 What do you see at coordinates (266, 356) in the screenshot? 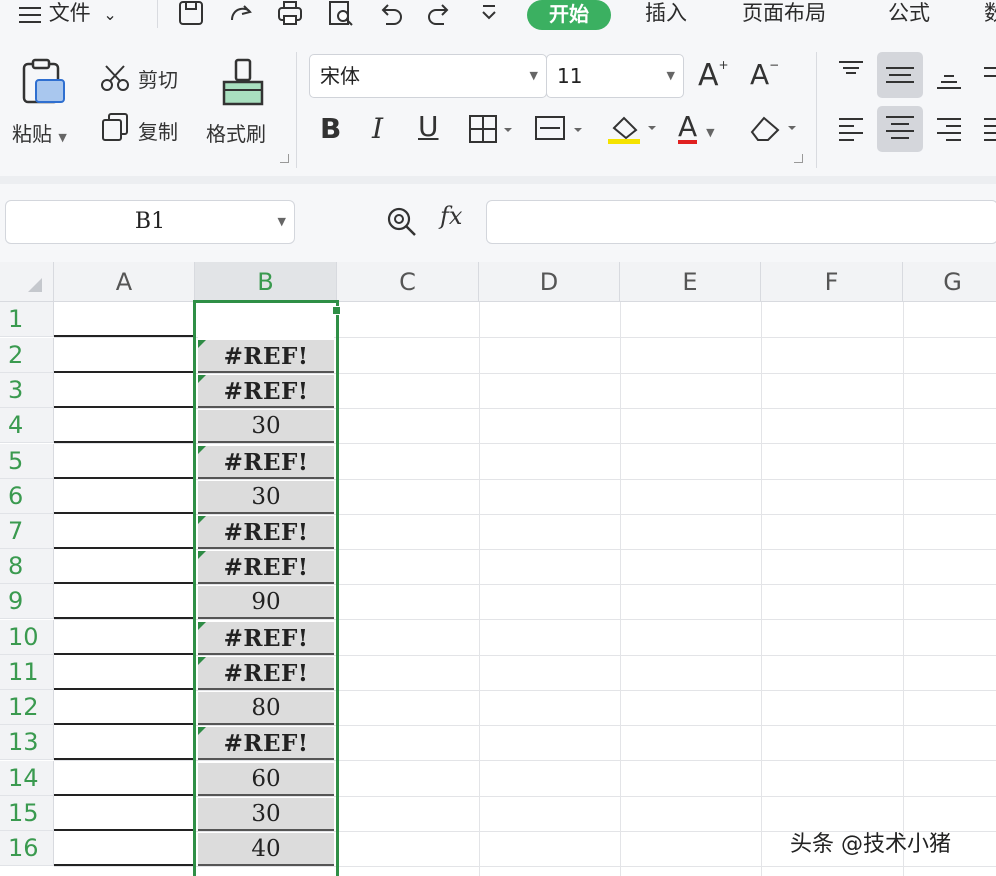
I see `cell-b2: #REF!` at bounding box center [266, 356].